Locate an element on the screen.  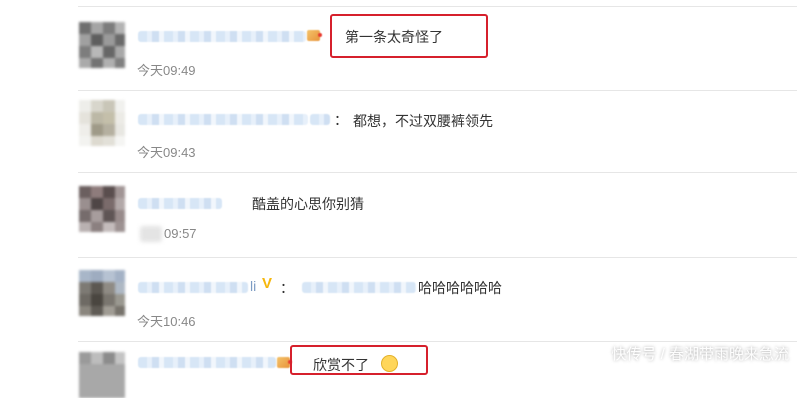
vip-v-icon: V is located at coordinates (267, 283).